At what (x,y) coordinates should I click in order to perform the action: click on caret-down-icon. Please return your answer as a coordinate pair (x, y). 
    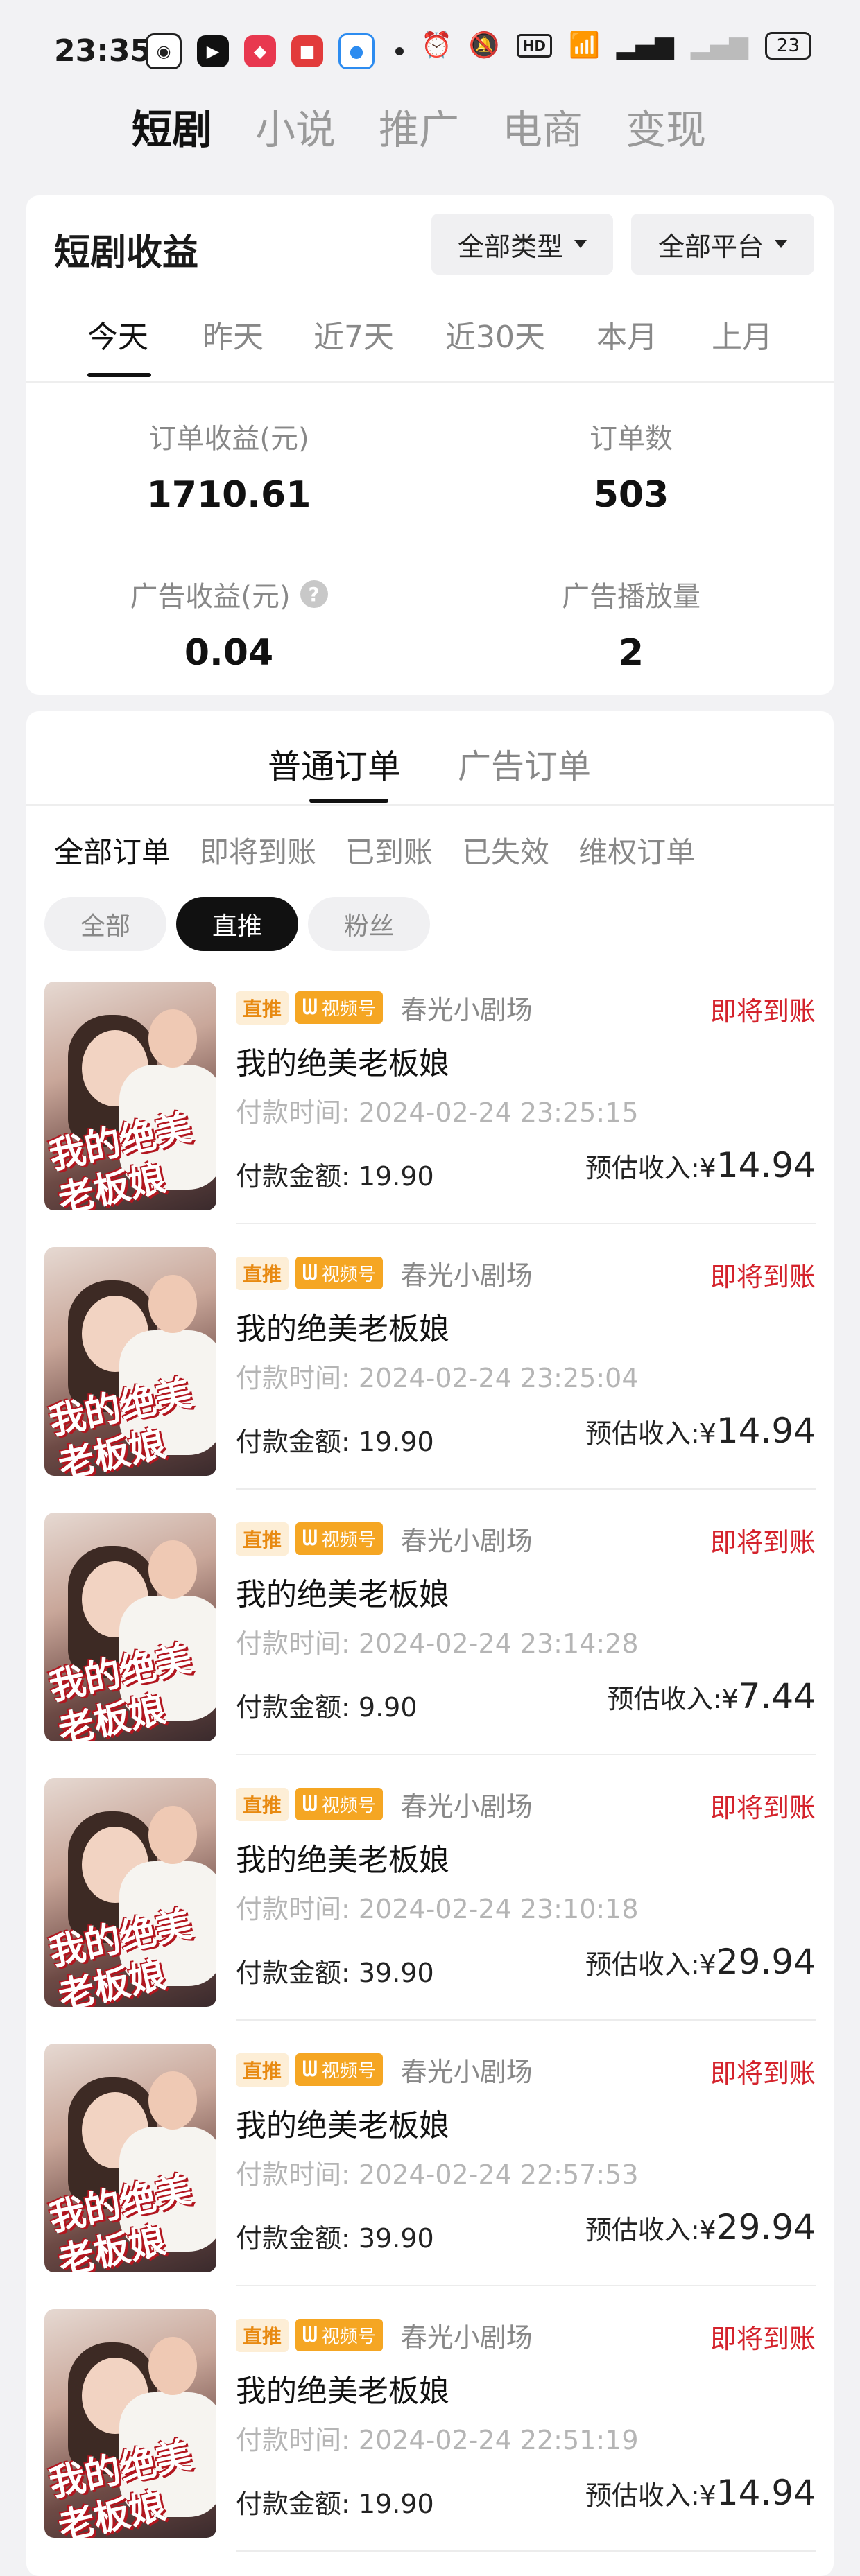
    Looking at the image, I should click on (781, 244).